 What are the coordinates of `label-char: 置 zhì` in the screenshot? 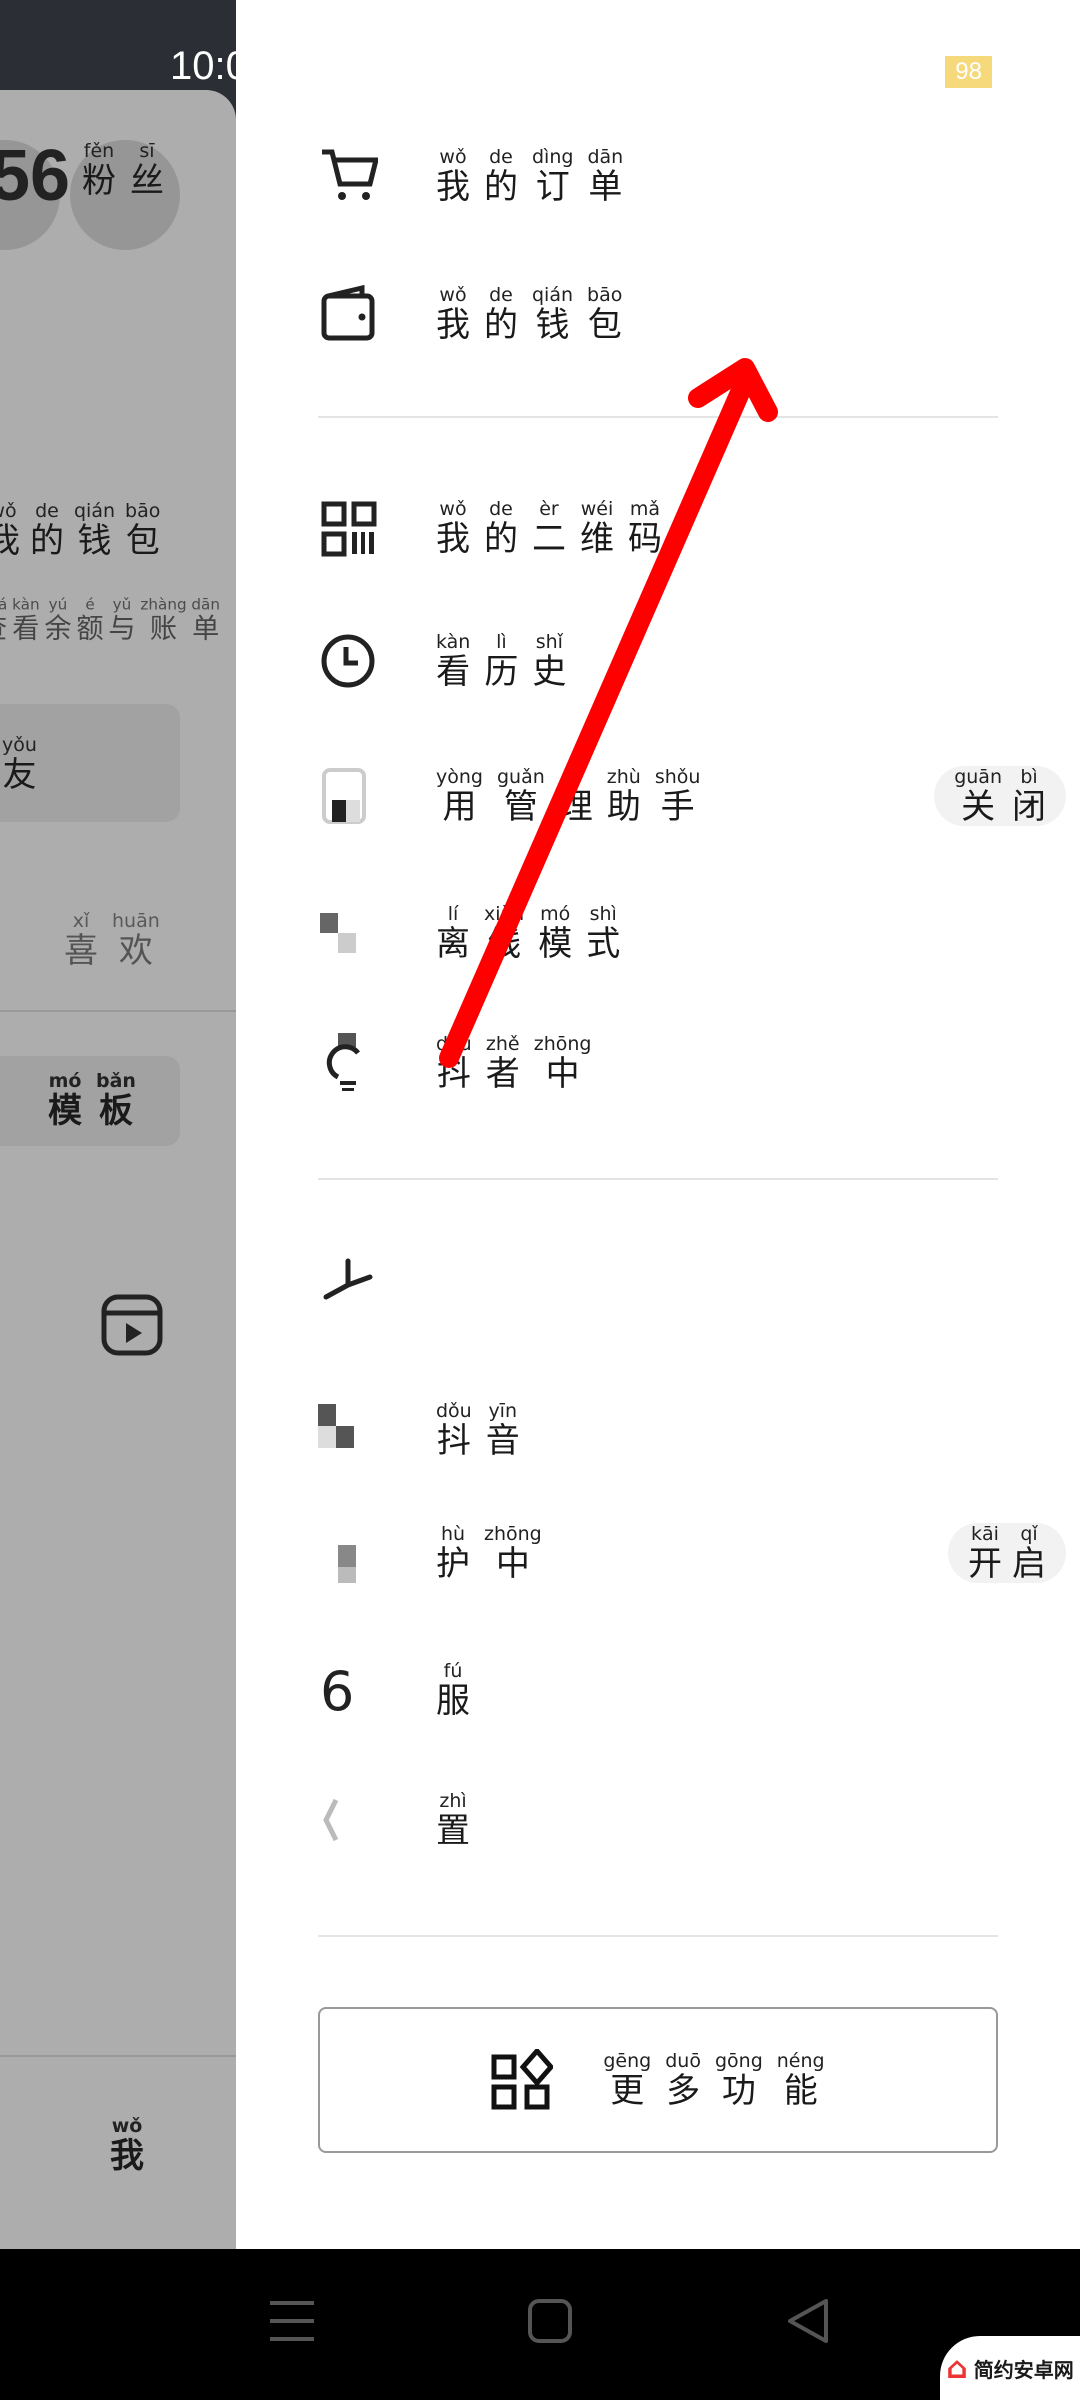 It's located at (453, 1820).